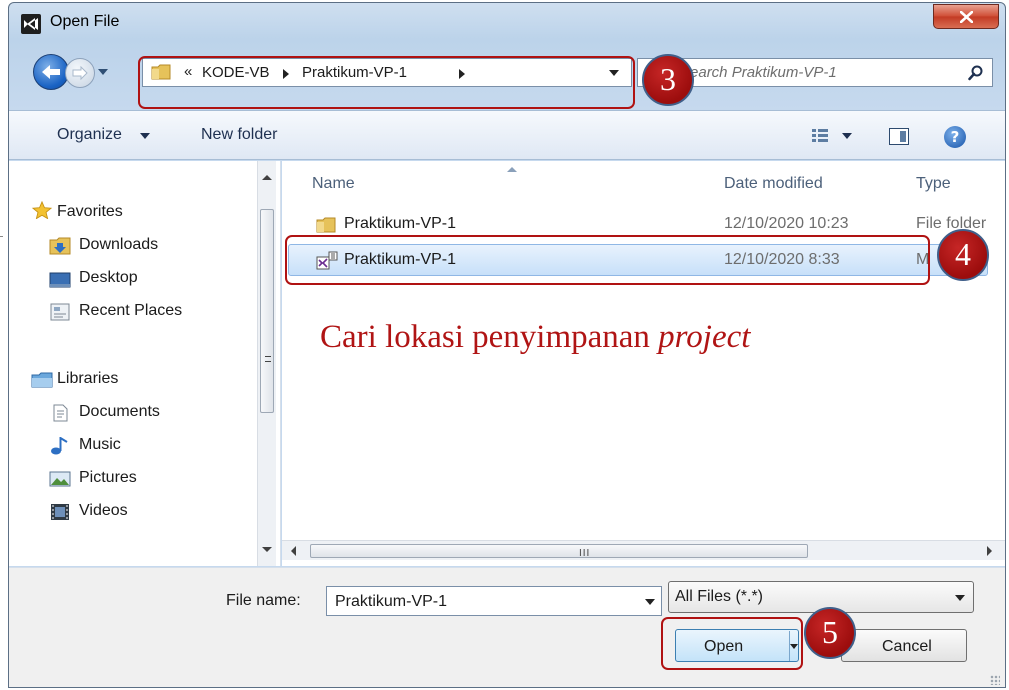 The image size is (1009, 690). I want to click on annotation-caption: Cari lokasi penyimpanan project, so click(535, 337).